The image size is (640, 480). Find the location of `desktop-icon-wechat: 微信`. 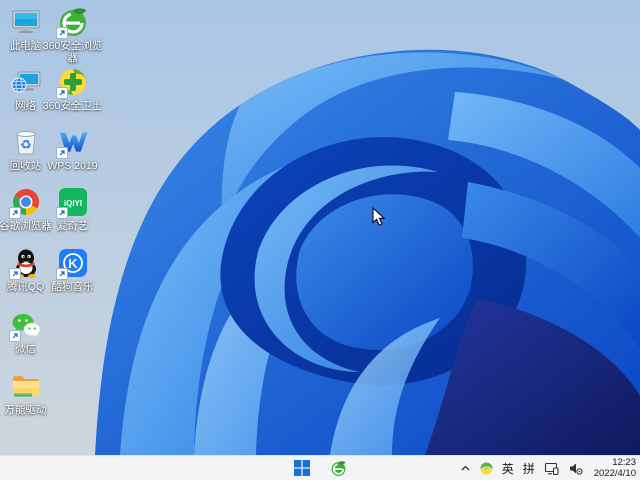

desktop-icon-wechat: 微信 is located at coordinates (25, 332).